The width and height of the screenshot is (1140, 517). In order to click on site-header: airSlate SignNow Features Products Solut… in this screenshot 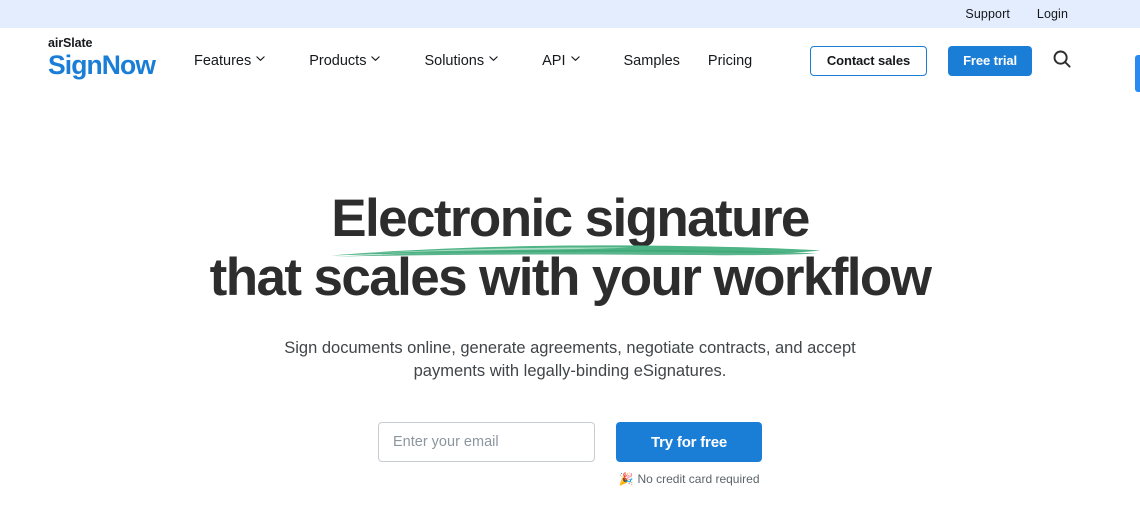, I will do `click(570, 60)`.